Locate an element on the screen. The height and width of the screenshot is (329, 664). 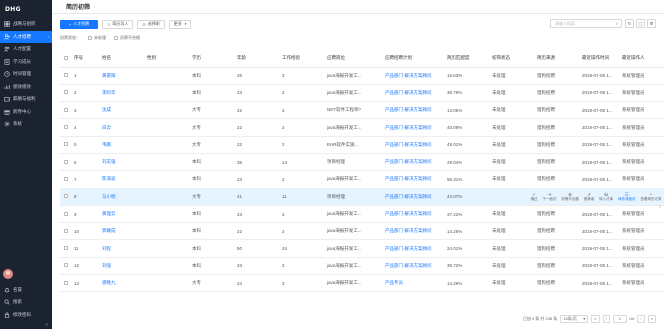
table-cell: 黄理云 is located at coordinates (122, 214).